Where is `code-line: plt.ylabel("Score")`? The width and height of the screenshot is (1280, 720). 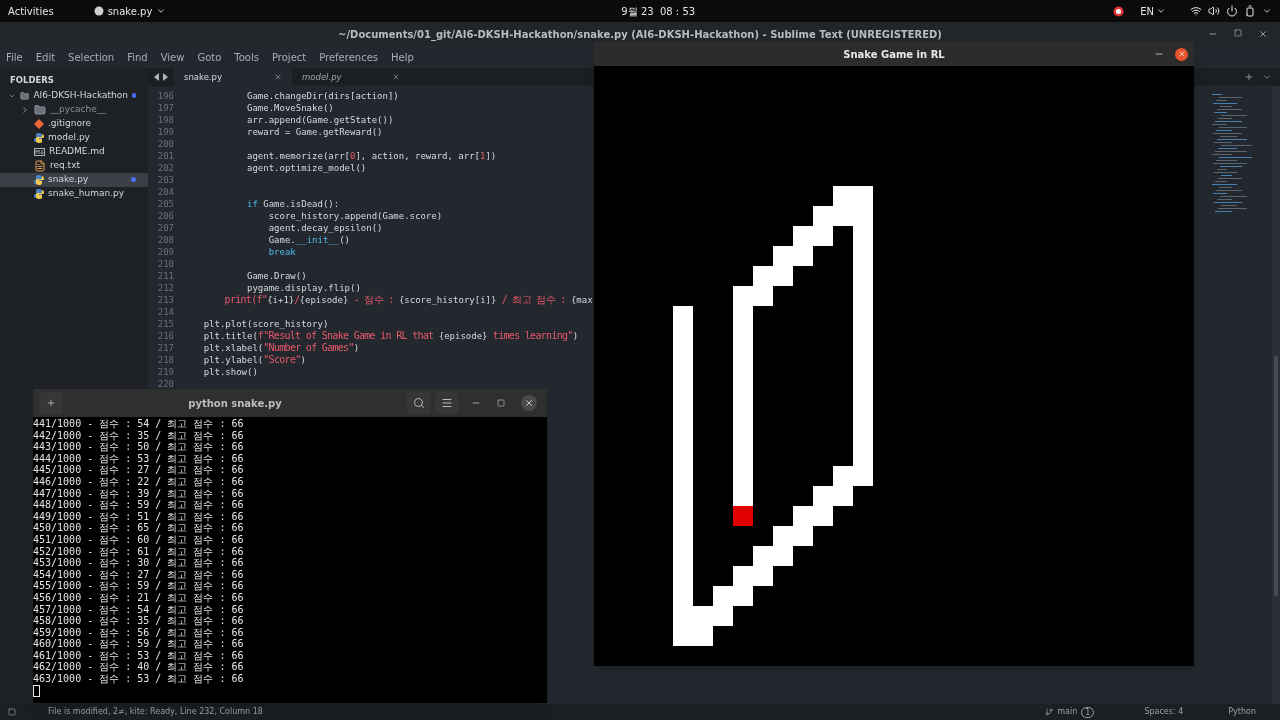
code-line: plt.ylabel("Score") is located at coordinates (254, 360).